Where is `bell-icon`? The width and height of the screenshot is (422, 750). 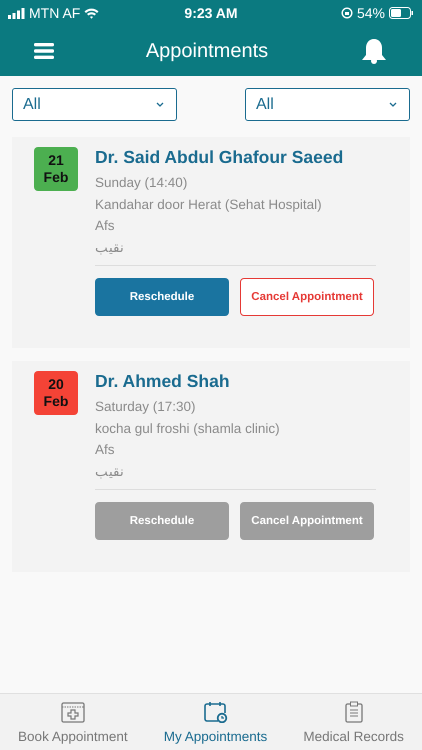
bell-icon is located at coordinates (374, 51).